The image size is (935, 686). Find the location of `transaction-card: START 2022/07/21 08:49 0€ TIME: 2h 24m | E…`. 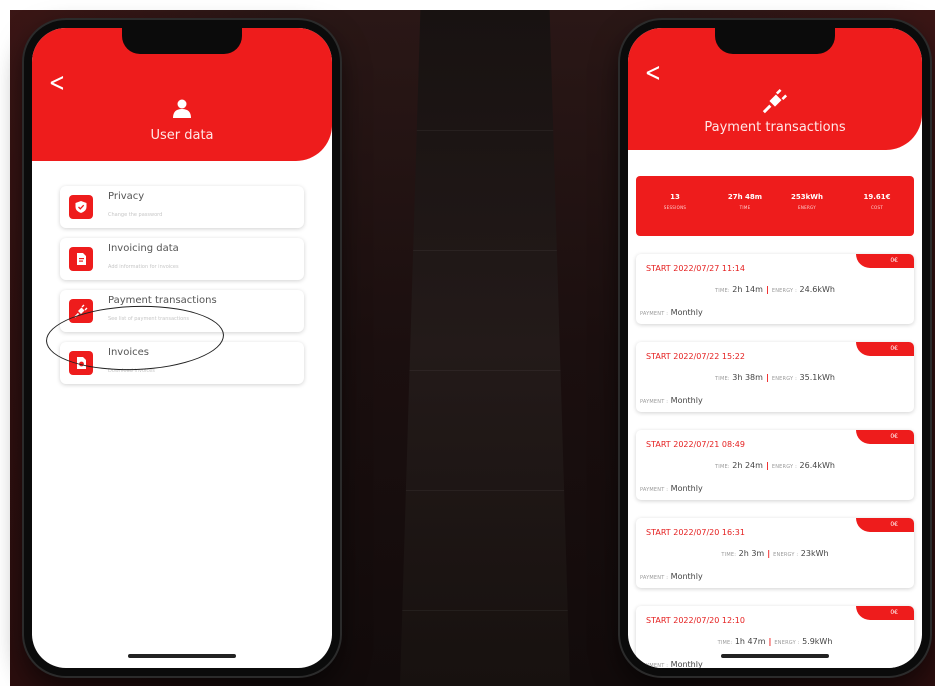

transaction-card: START 2022/07/21 08:49 0€ TIME: 2h 24m | E… is located at coordinates (775, 465).